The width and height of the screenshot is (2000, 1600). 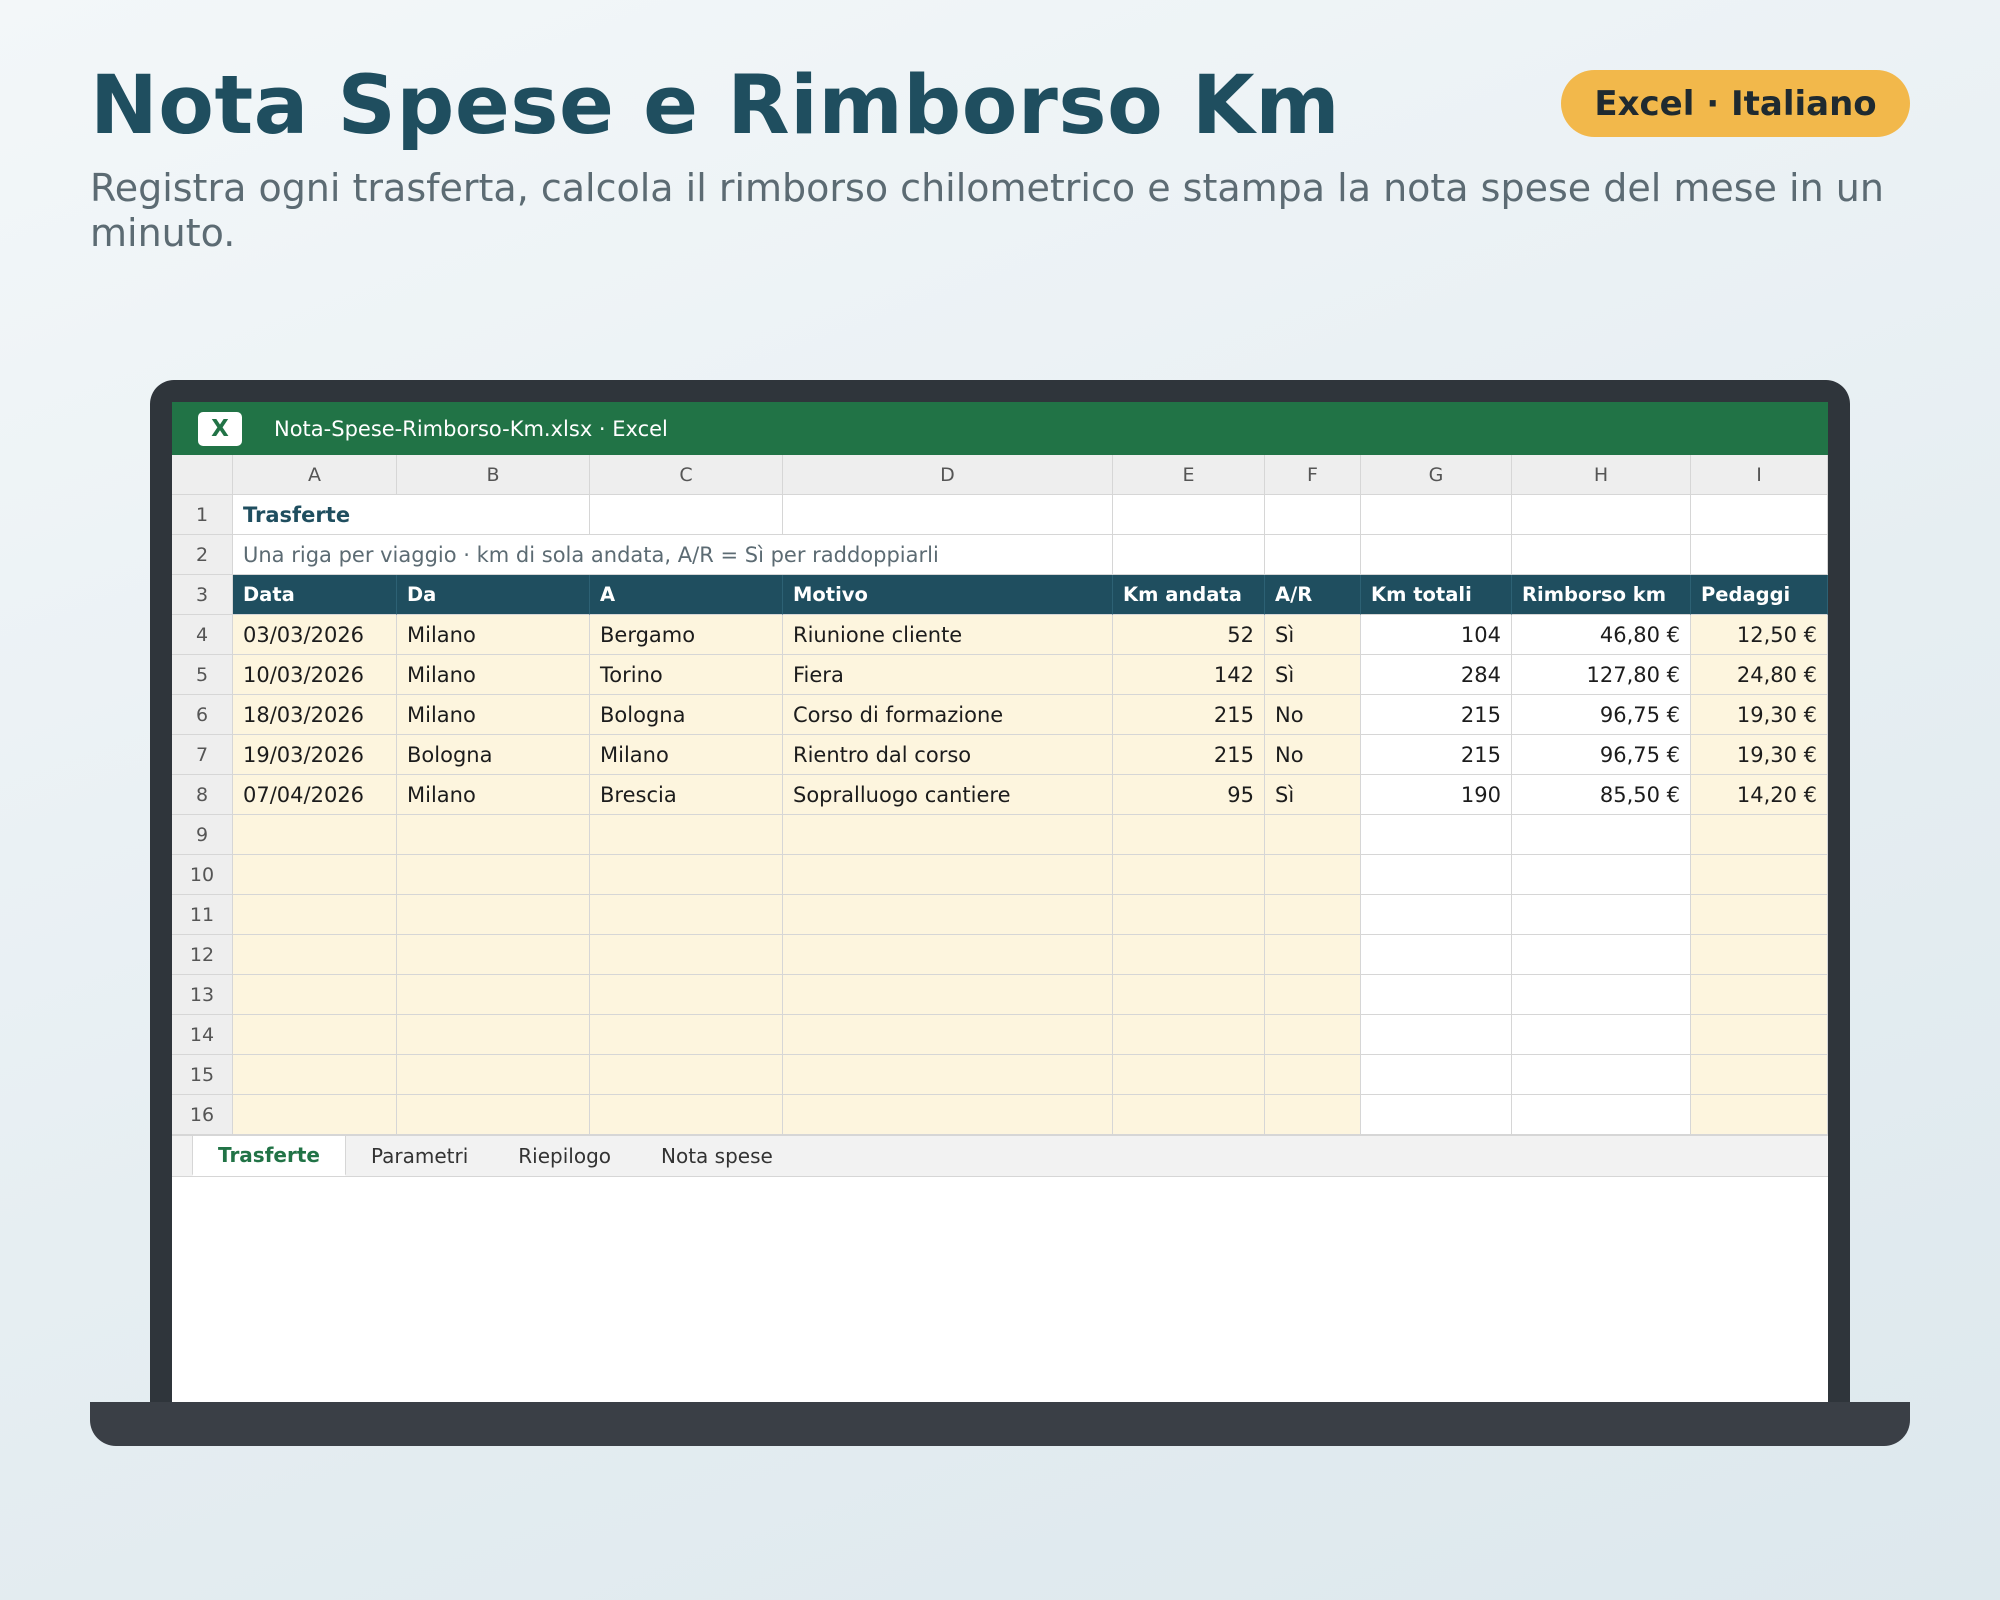 I want to click on row-header-2: 2, so click(x=202, y=555).